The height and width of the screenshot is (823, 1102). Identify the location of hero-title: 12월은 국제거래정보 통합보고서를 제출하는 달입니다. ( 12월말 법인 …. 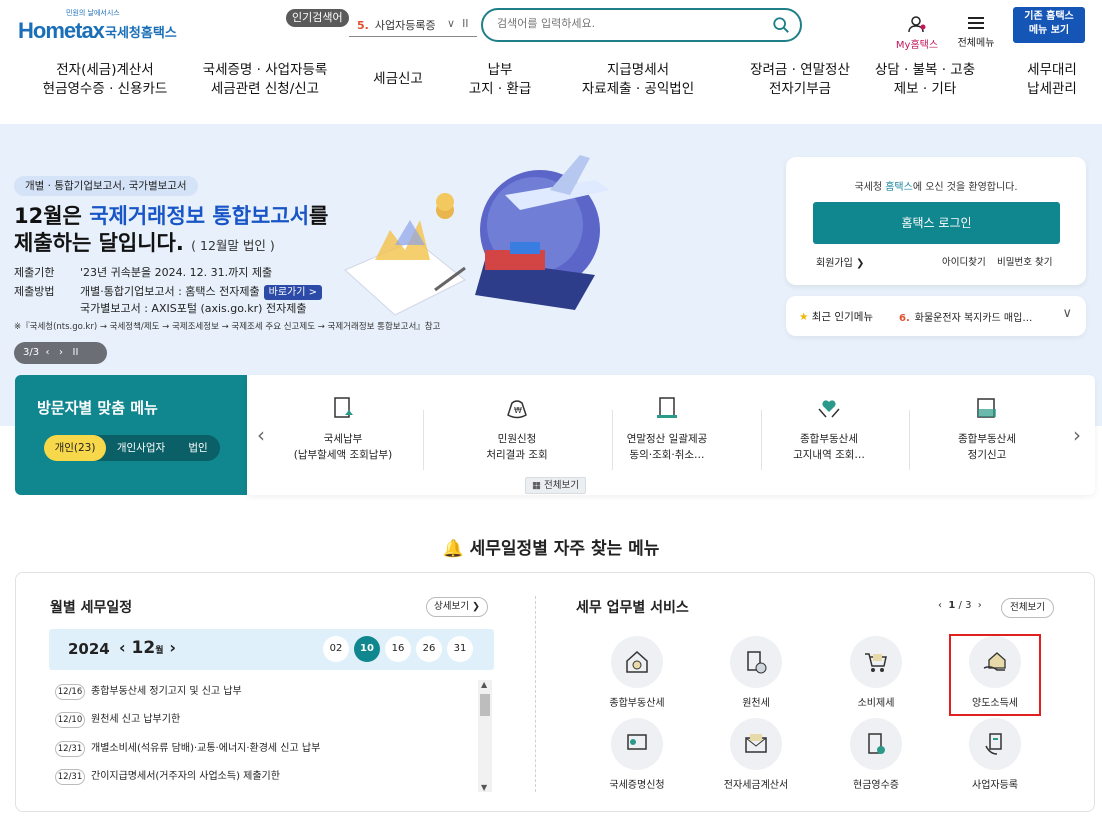
(184, 231).